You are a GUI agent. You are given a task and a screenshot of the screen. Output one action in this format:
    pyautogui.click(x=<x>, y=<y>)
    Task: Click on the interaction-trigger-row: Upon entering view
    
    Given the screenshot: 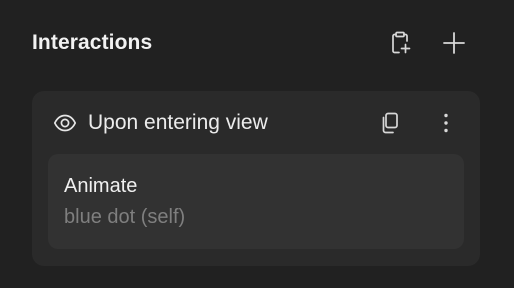 What is the action you would take?
    pyautogui.click(x=256, y=123)
    